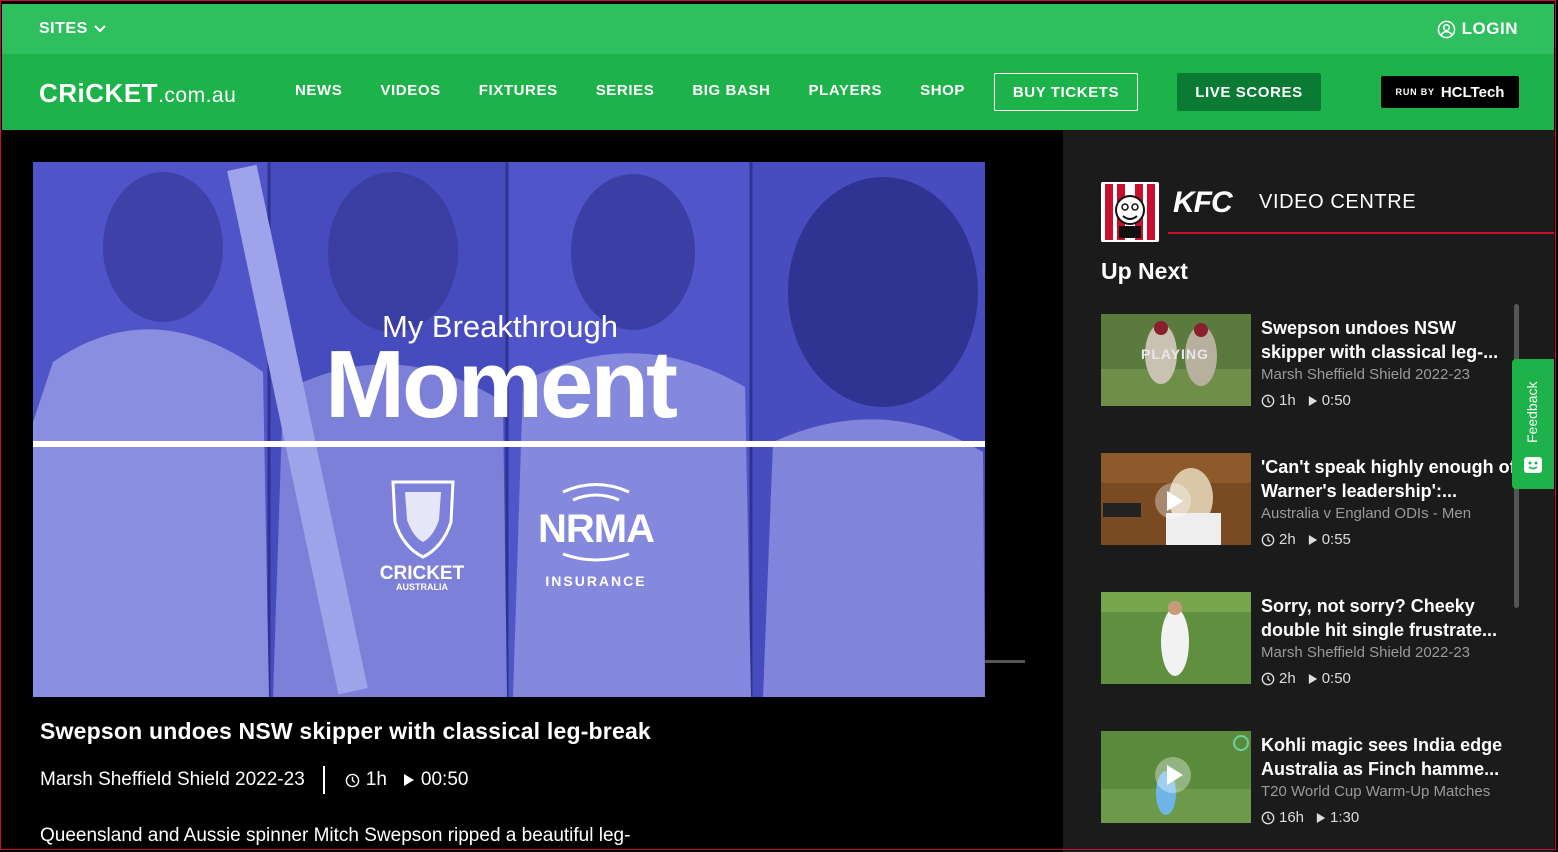 This screenshot has width=1558, height=852. Describe the element at coordinates (1345, 817) in the screenshot. I see `item-duration: 1:30` at that location.